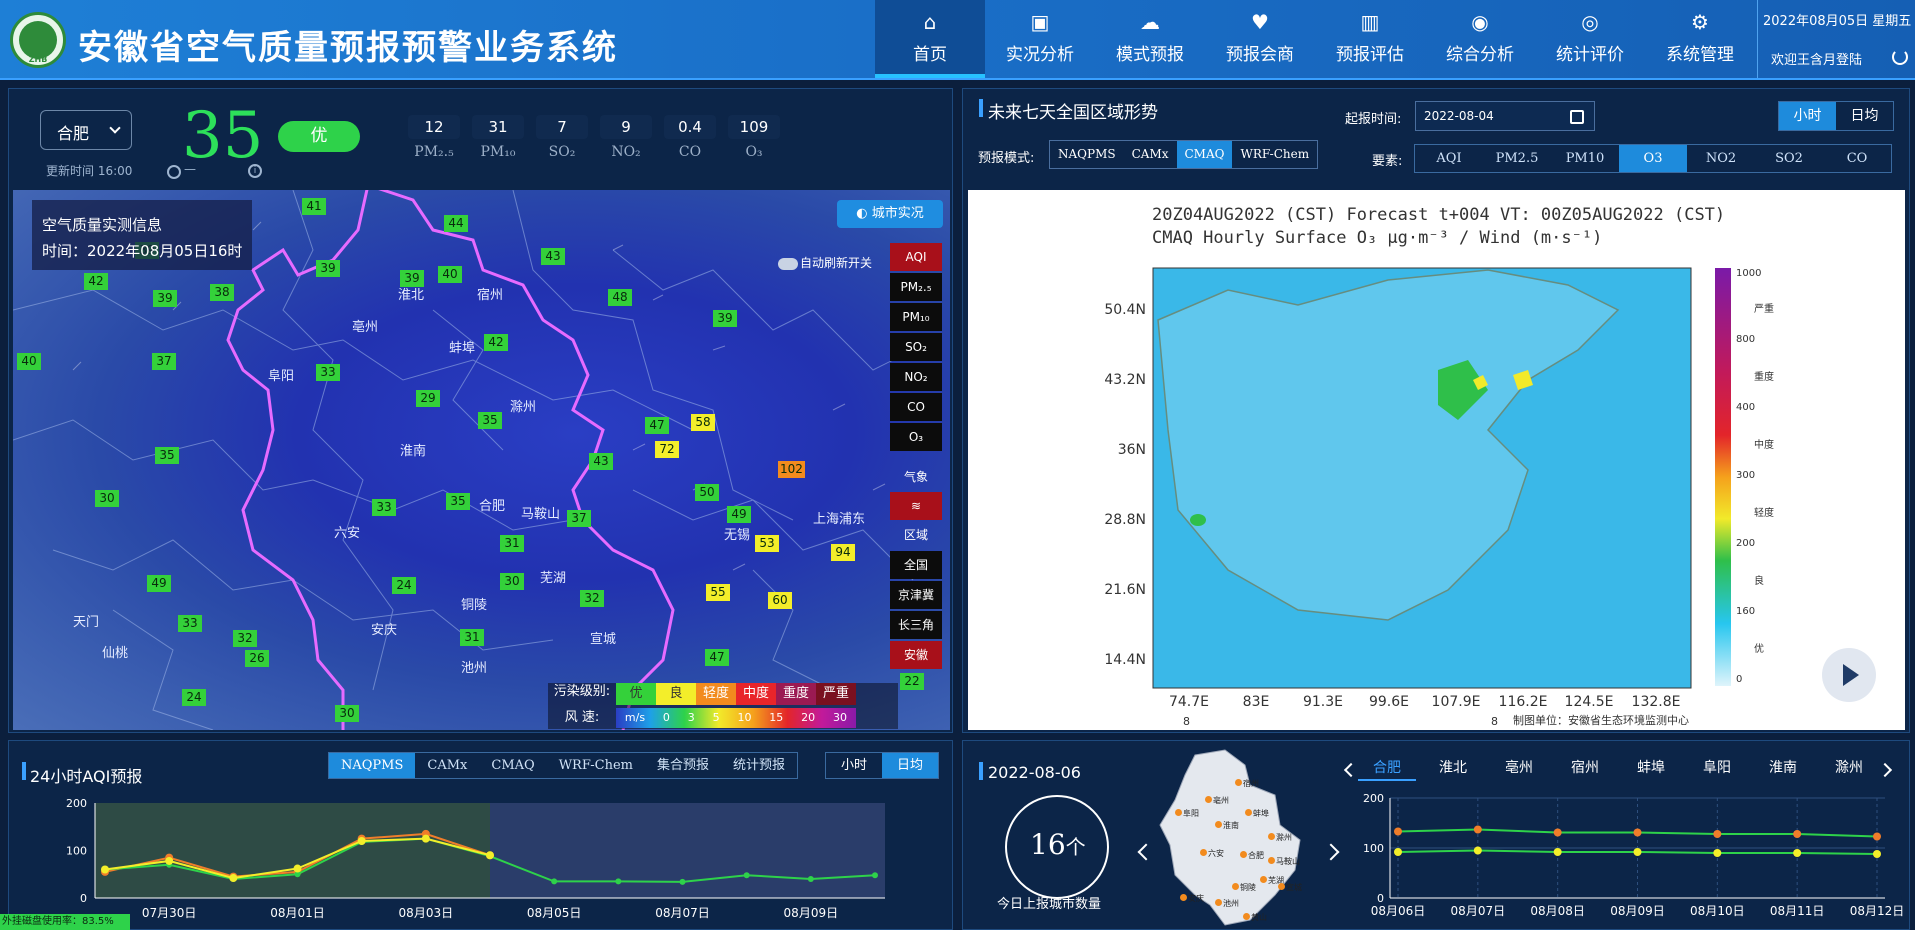 The height and width of the screenshot is (930, 1915). What do you see at coordinates (791, 469) in the screenshot?
I see `station-aqi-marker: 102` at bounding box center [791, 469].